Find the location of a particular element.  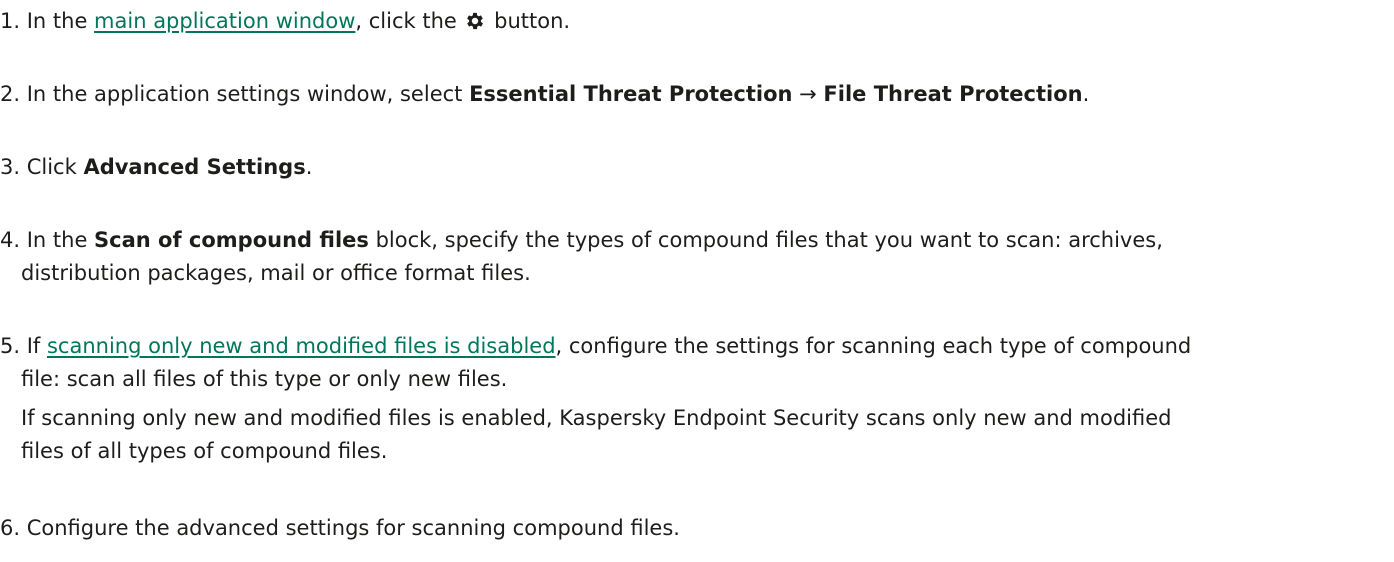

file-threat-protection-label: File Threat Protection is located at coordinates (953, 94).